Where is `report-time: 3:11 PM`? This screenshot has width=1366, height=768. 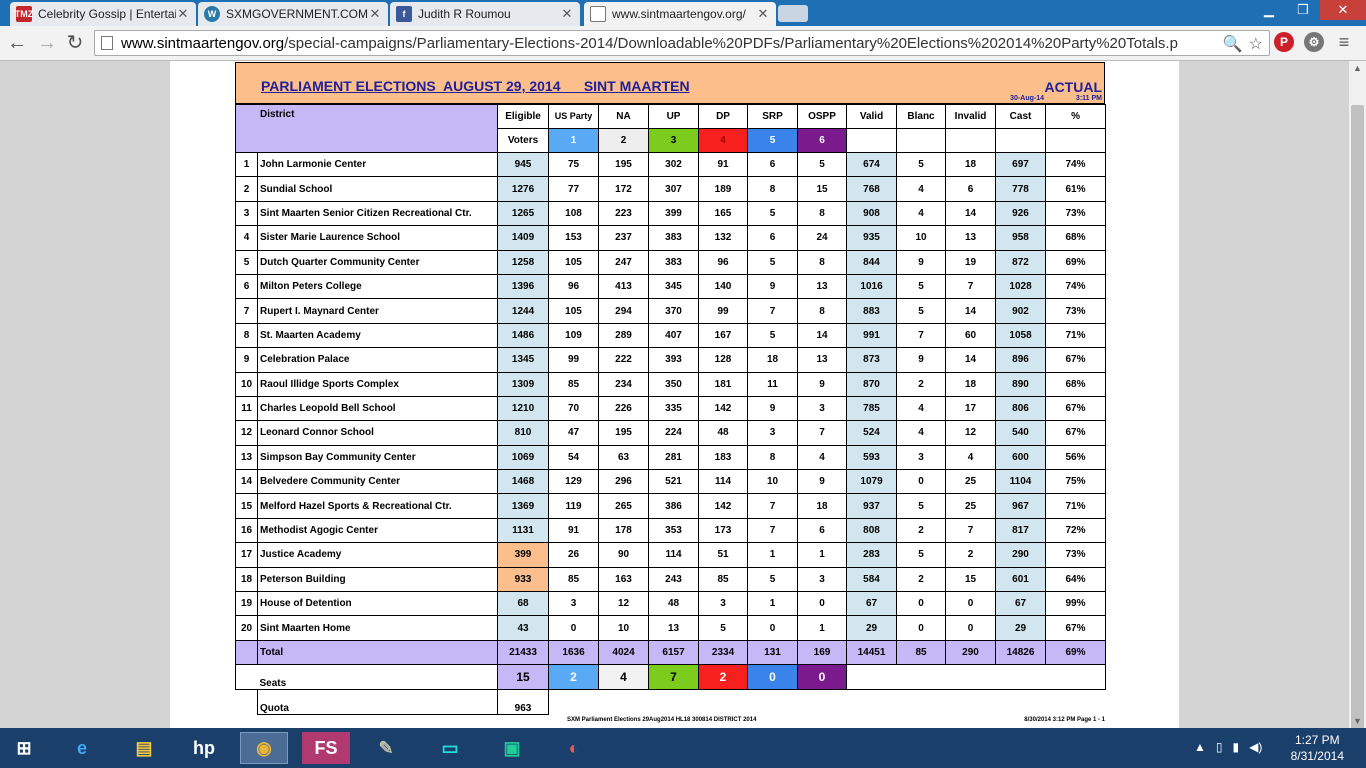 report-time: 3:11 PM is located at coordinates (1088, 98).